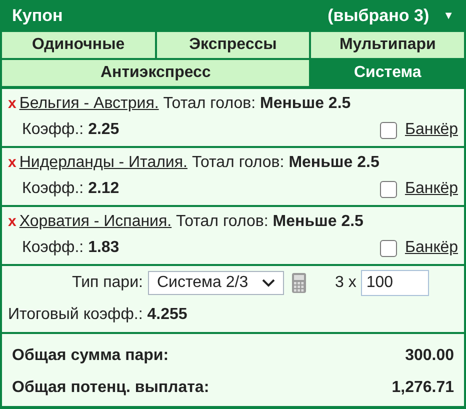 This screenshot has width=466, height=409. I want to click on total-label: Общая сумма пари:, so click(90, 356).